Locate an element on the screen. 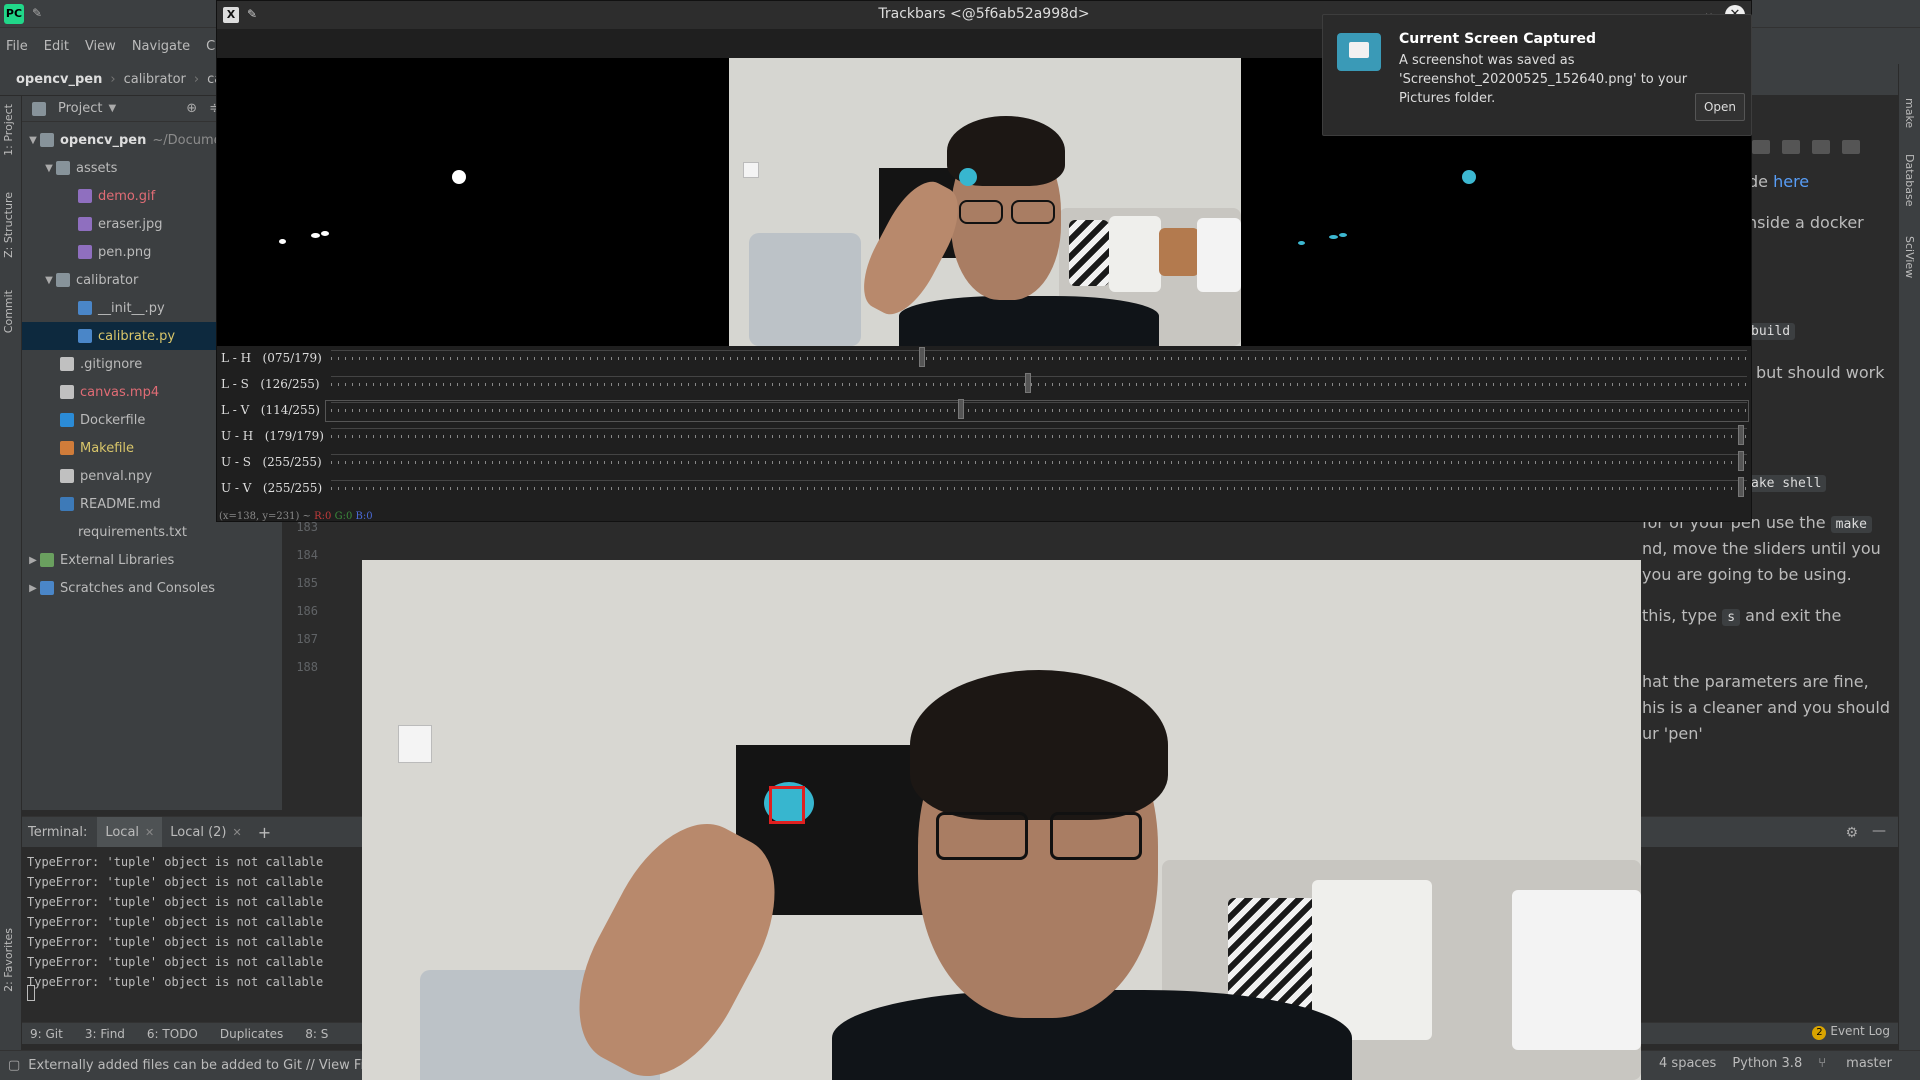  git-branch-indicator: ⑂ master is located at coordinates (1855, 1063).